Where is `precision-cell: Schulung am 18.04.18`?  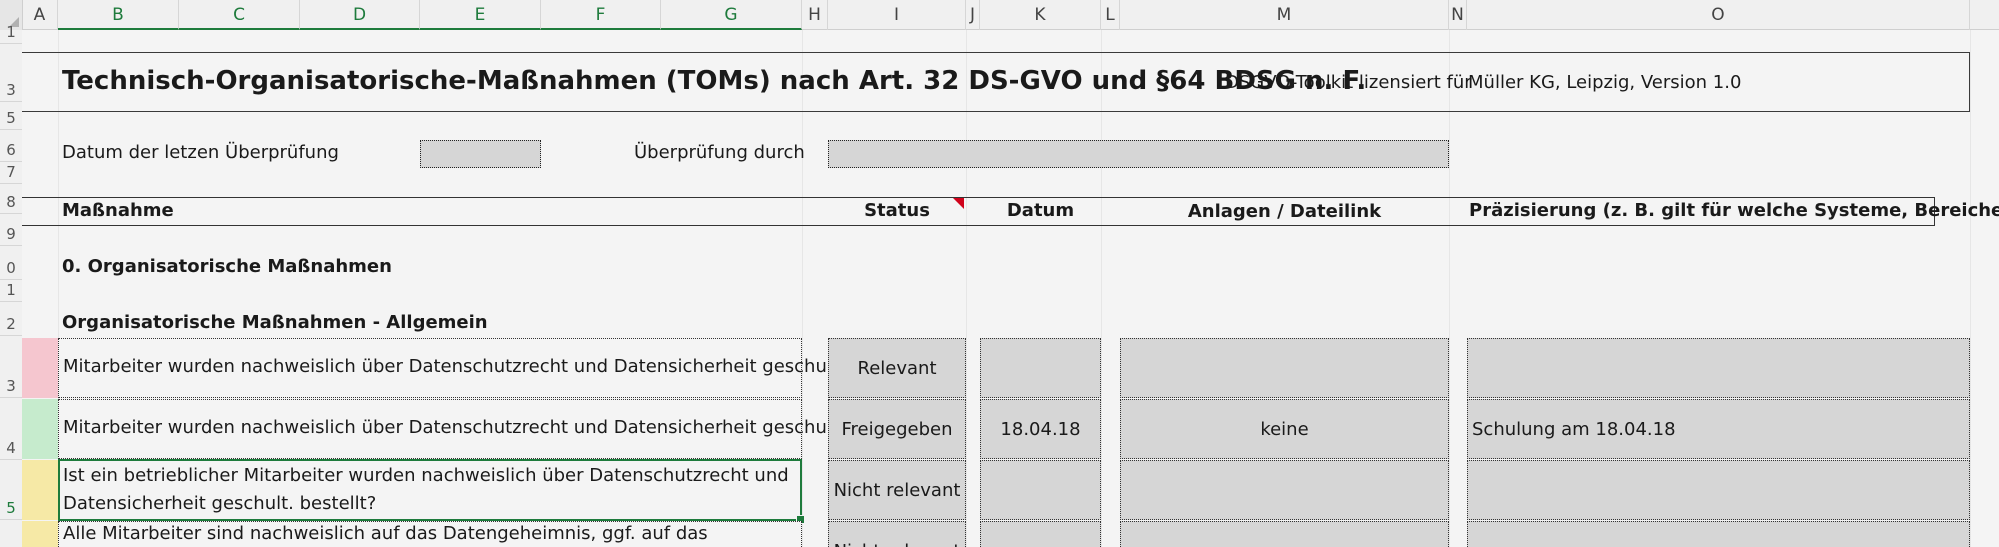 precision-cell: Schulung am 18.04.18 is located at coordinates (1718, 429).